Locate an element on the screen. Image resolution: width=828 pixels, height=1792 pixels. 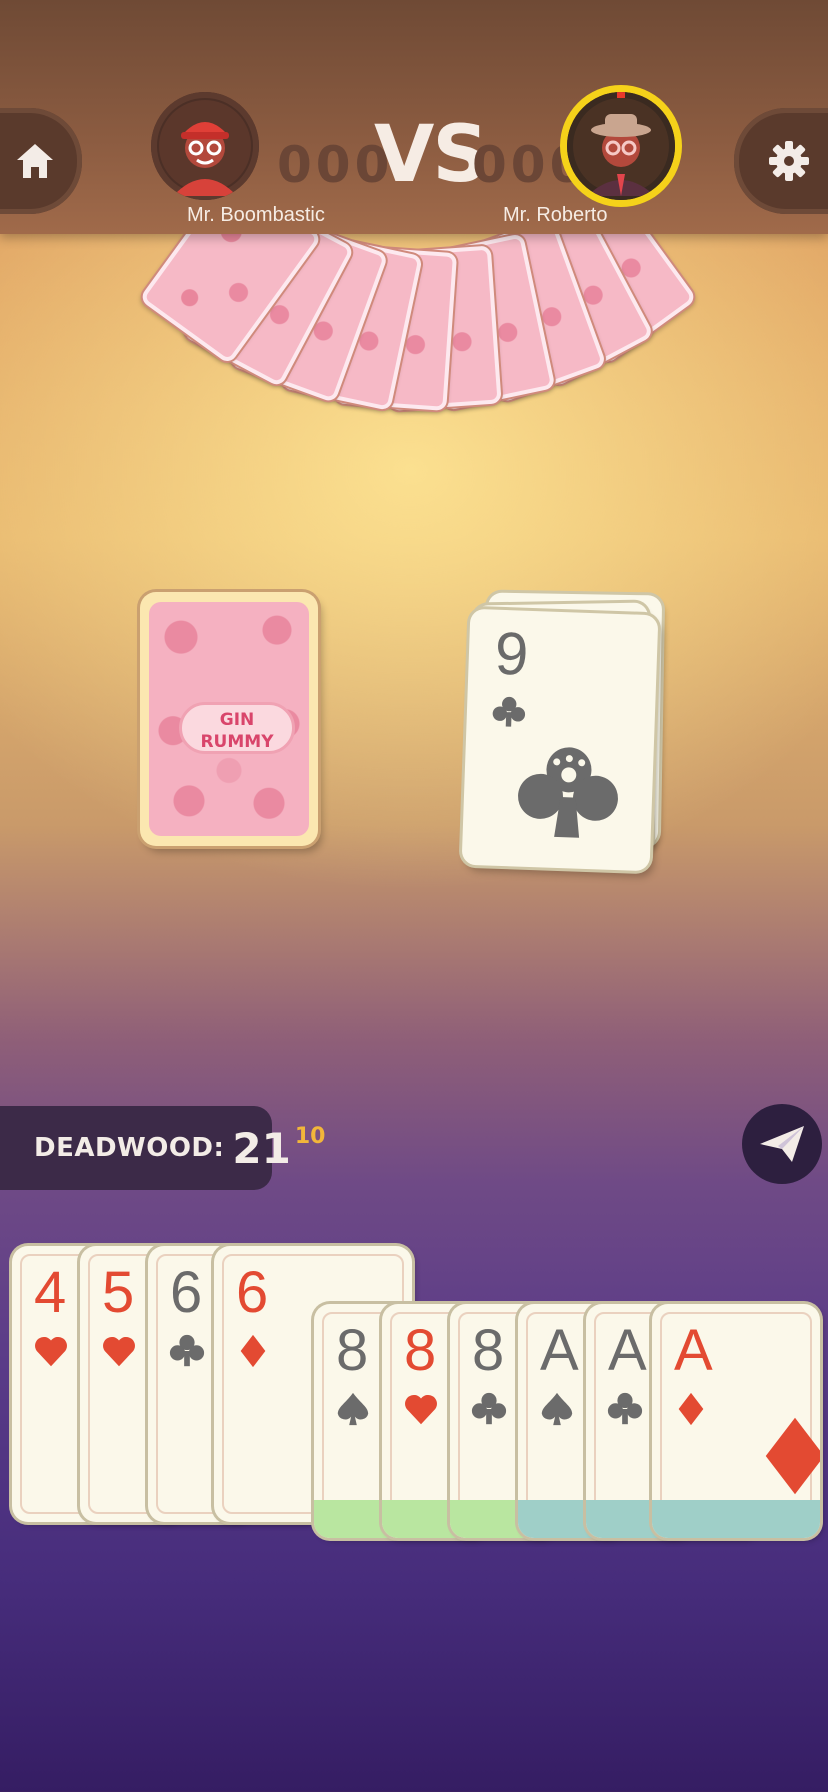
top-bar: 000 VS 000 Mr. Boombastic Mr. Roberto is located at coordinates (414, 117).